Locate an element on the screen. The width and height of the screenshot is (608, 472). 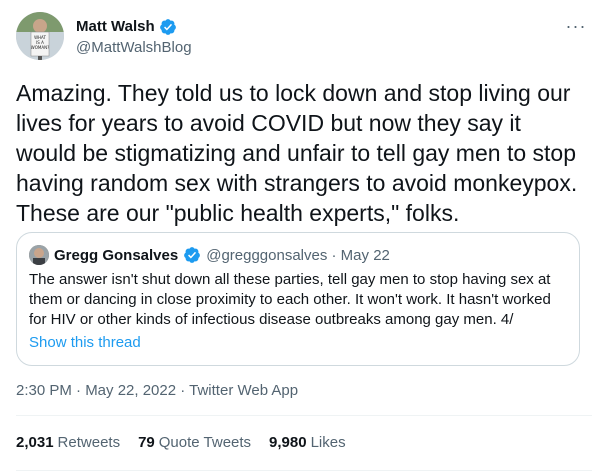
author-avatar: WHAT IS A WOMAN? is located at coordinates (40, 36).